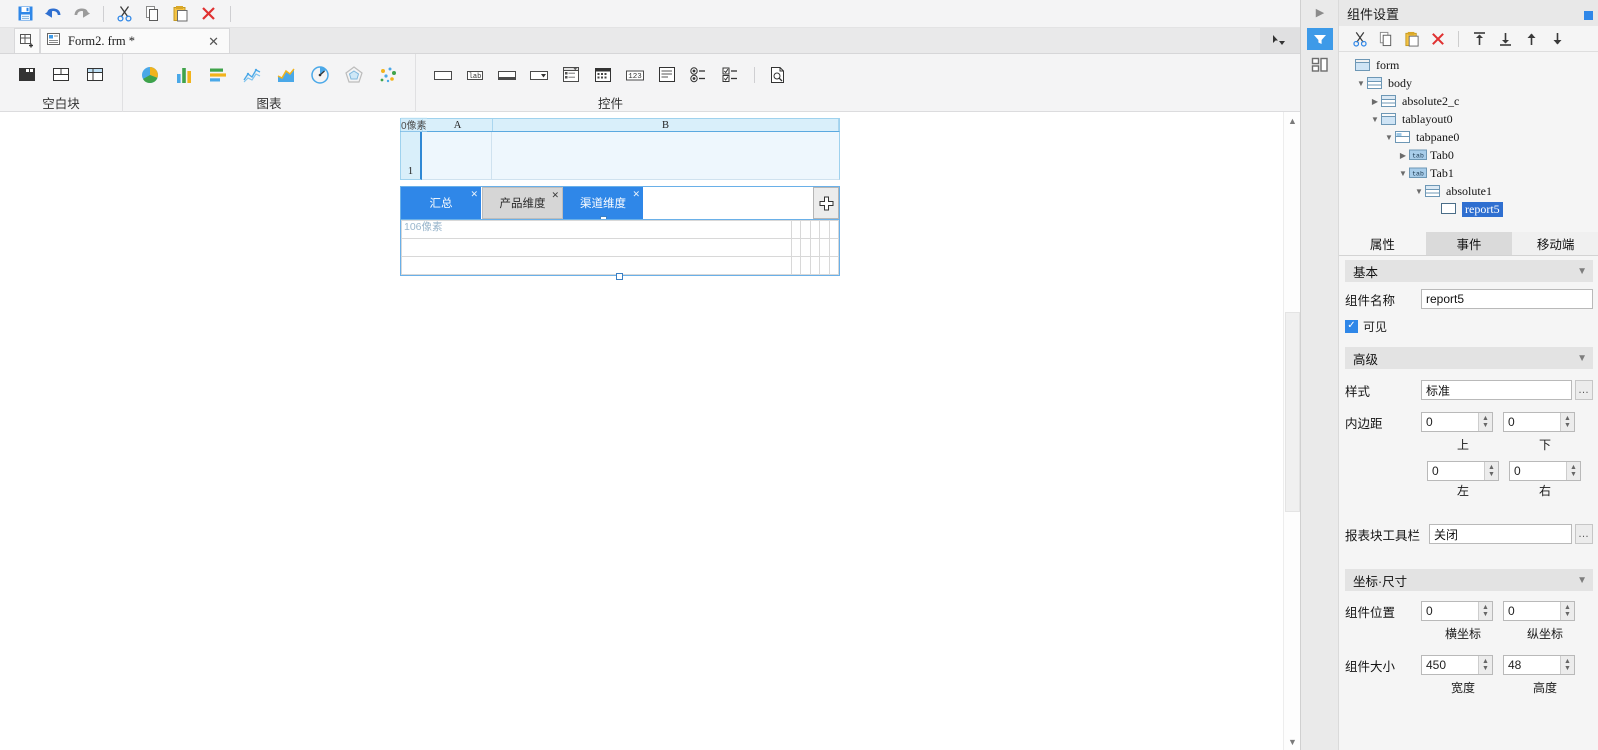 This screenshot has height=750, width=1598. What do you see at coordinates (252, 75) in the screenshot?
I see `line-chart-icon` at bounding box center [252, 75].